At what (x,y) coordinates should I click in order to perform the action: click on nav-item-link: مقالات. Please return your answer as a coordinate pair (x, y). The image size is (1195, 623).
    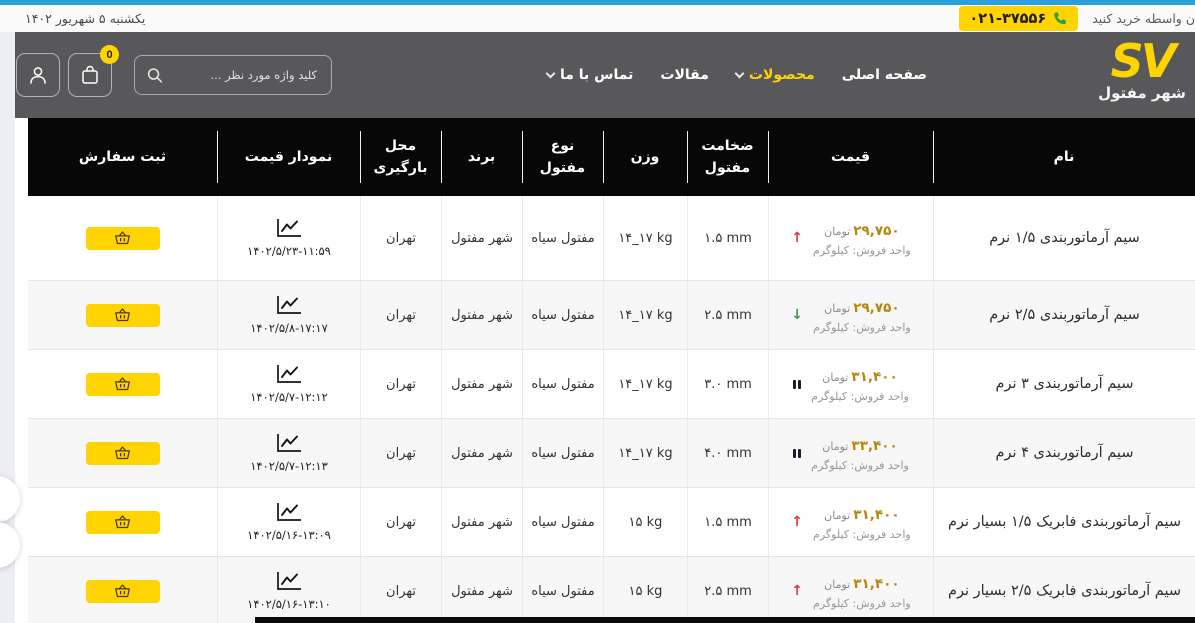
    Looking at the image, I should click on (684, 75).